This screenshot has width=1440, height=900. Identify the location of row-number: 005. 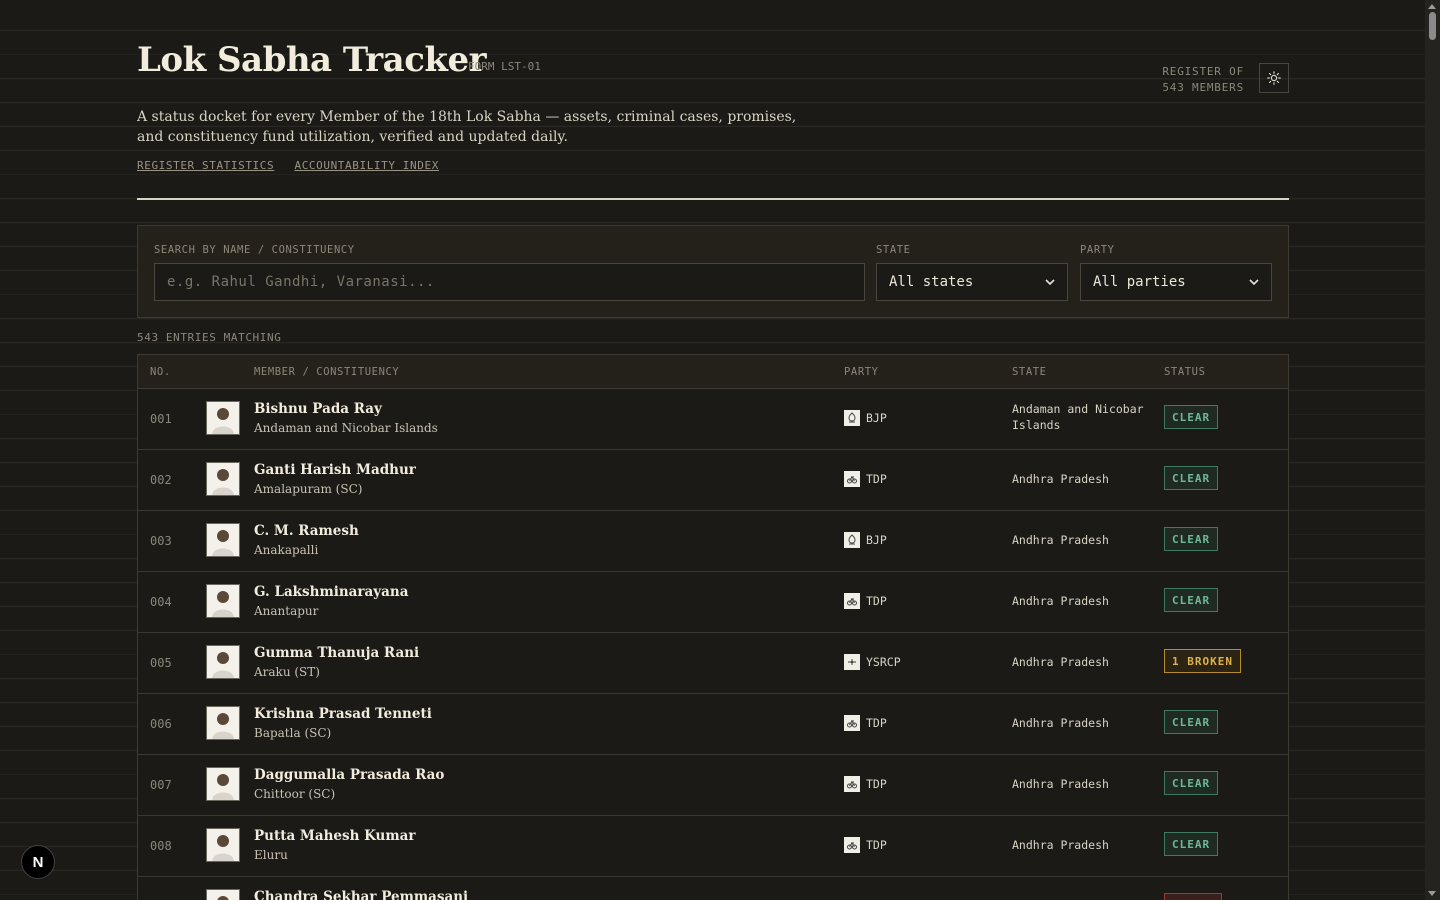
(161, 663).